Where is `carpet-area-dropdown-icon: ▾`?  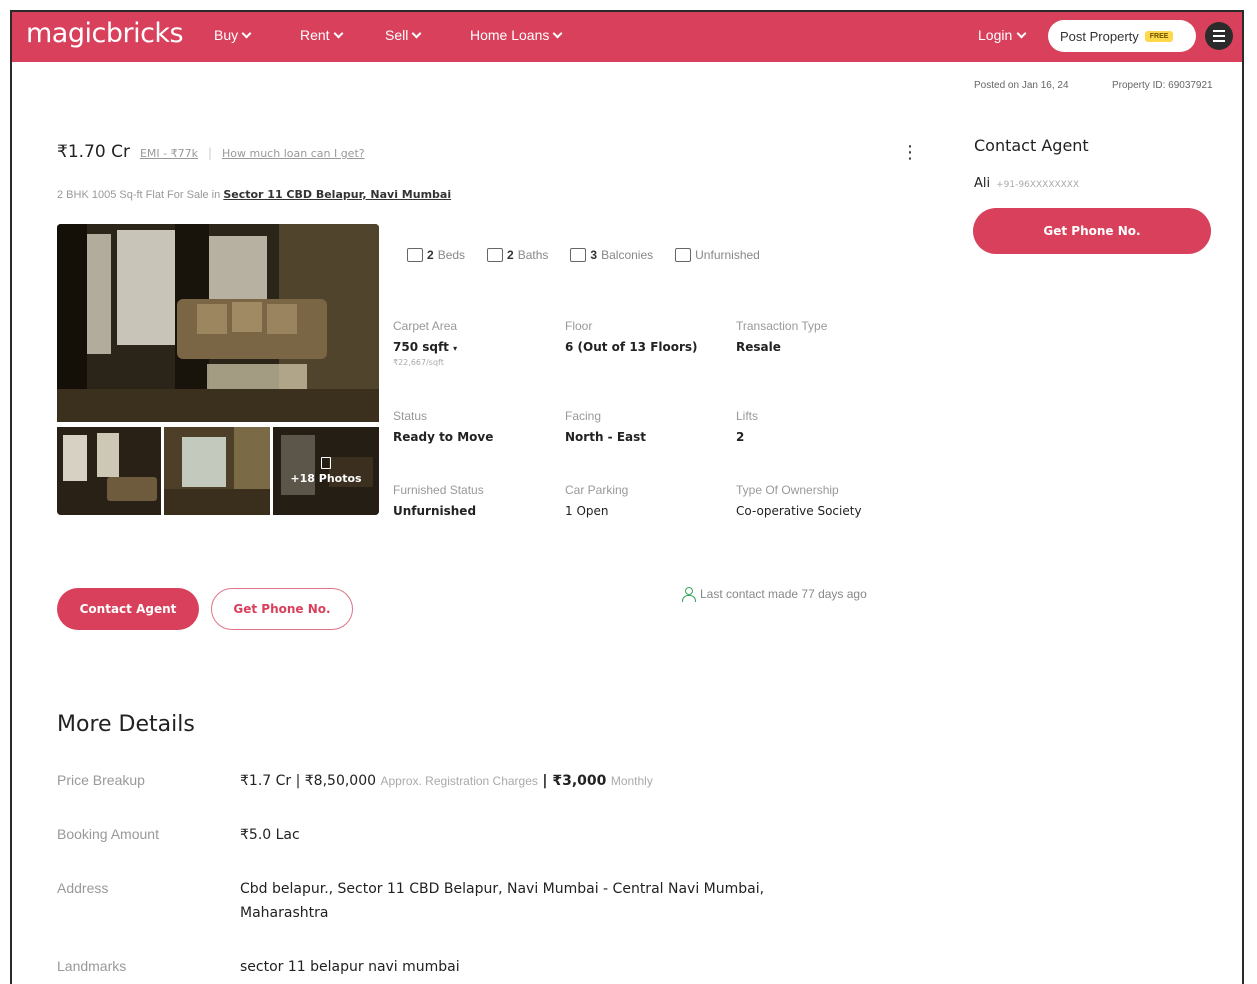 carpet-area-dropdown-icon: ▾ is located at coordinates (455, 348).